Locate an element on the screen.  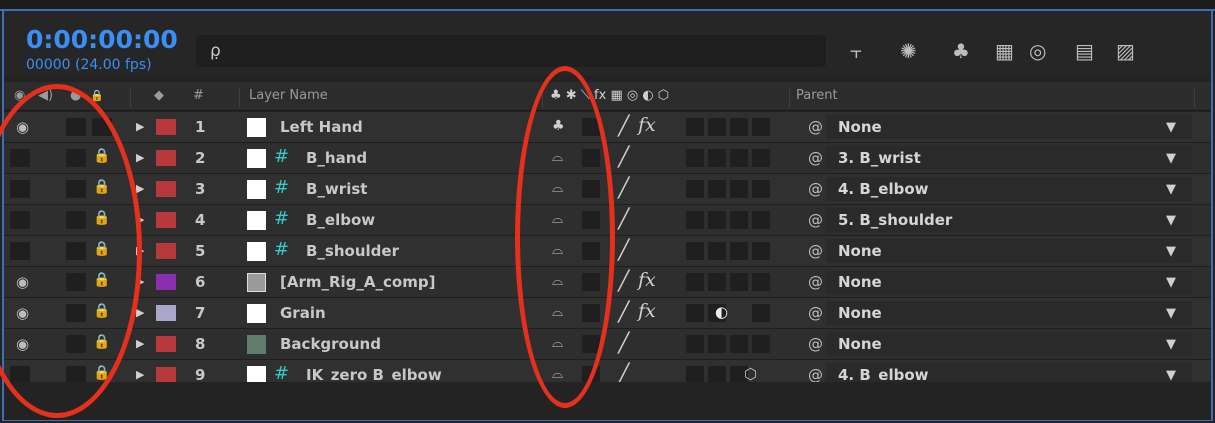
comp-mini-flowchart-icon: ⫟ is located at coordinates (856, 51).